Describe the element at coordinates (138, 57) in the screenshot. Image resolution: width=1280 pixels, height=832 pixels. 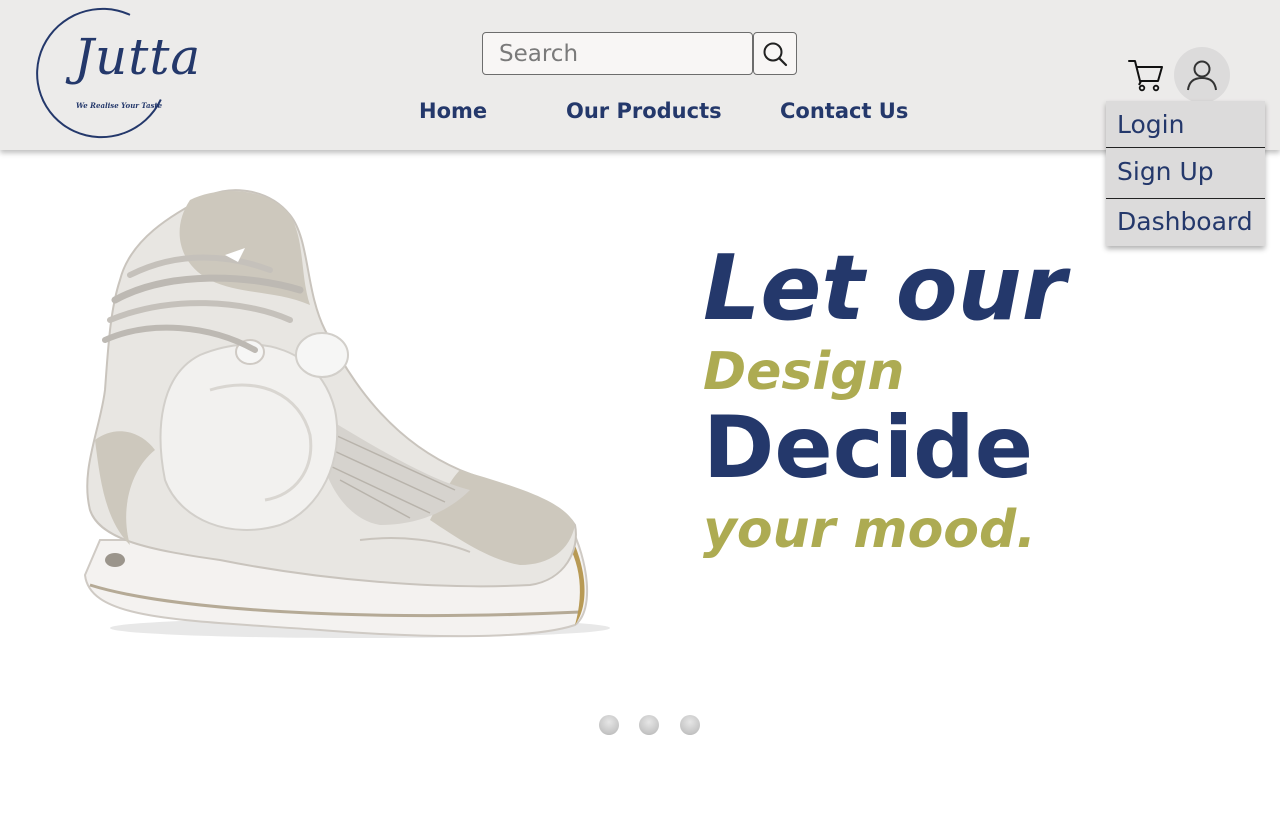
I see `brand-name: Jutta` at that location.